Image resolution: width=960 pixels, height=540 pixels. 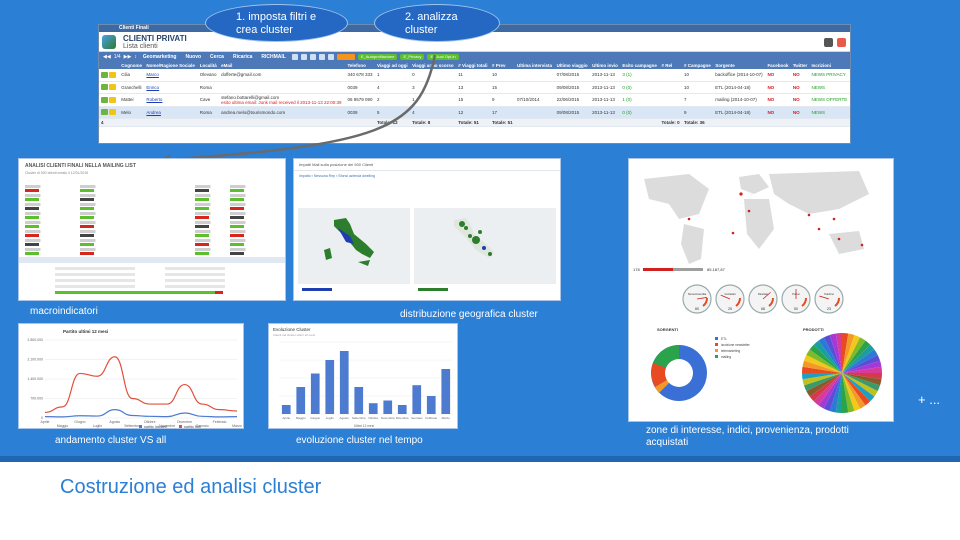 What do you see at coordinates (605, 65) in the screenshot?
I see `col-header: Ultimo invio` at bounding box center [605, 65].